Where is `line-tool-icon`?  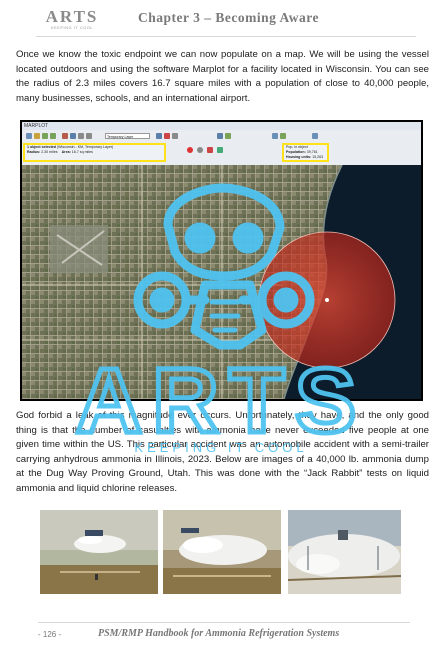
line-tool-icon is located at coordinates (73, 136).